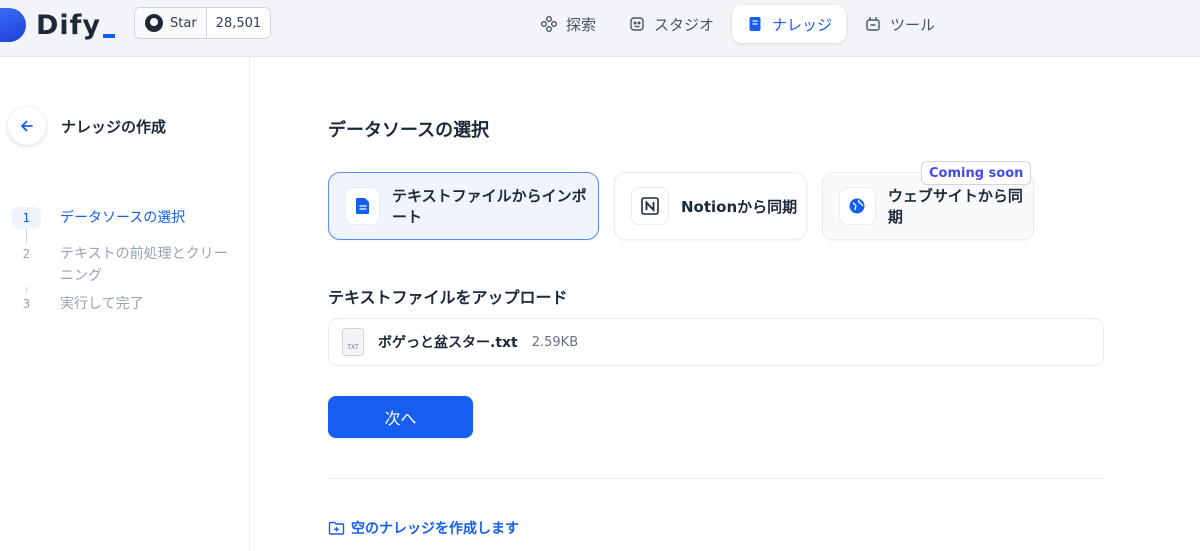 Image resolution: width=1200 pixels, height=551 pixels. What do you see at coordinates (336, 528) in the screenshot?
I see `folder-plus-icon` at bounding box center [336, 528].